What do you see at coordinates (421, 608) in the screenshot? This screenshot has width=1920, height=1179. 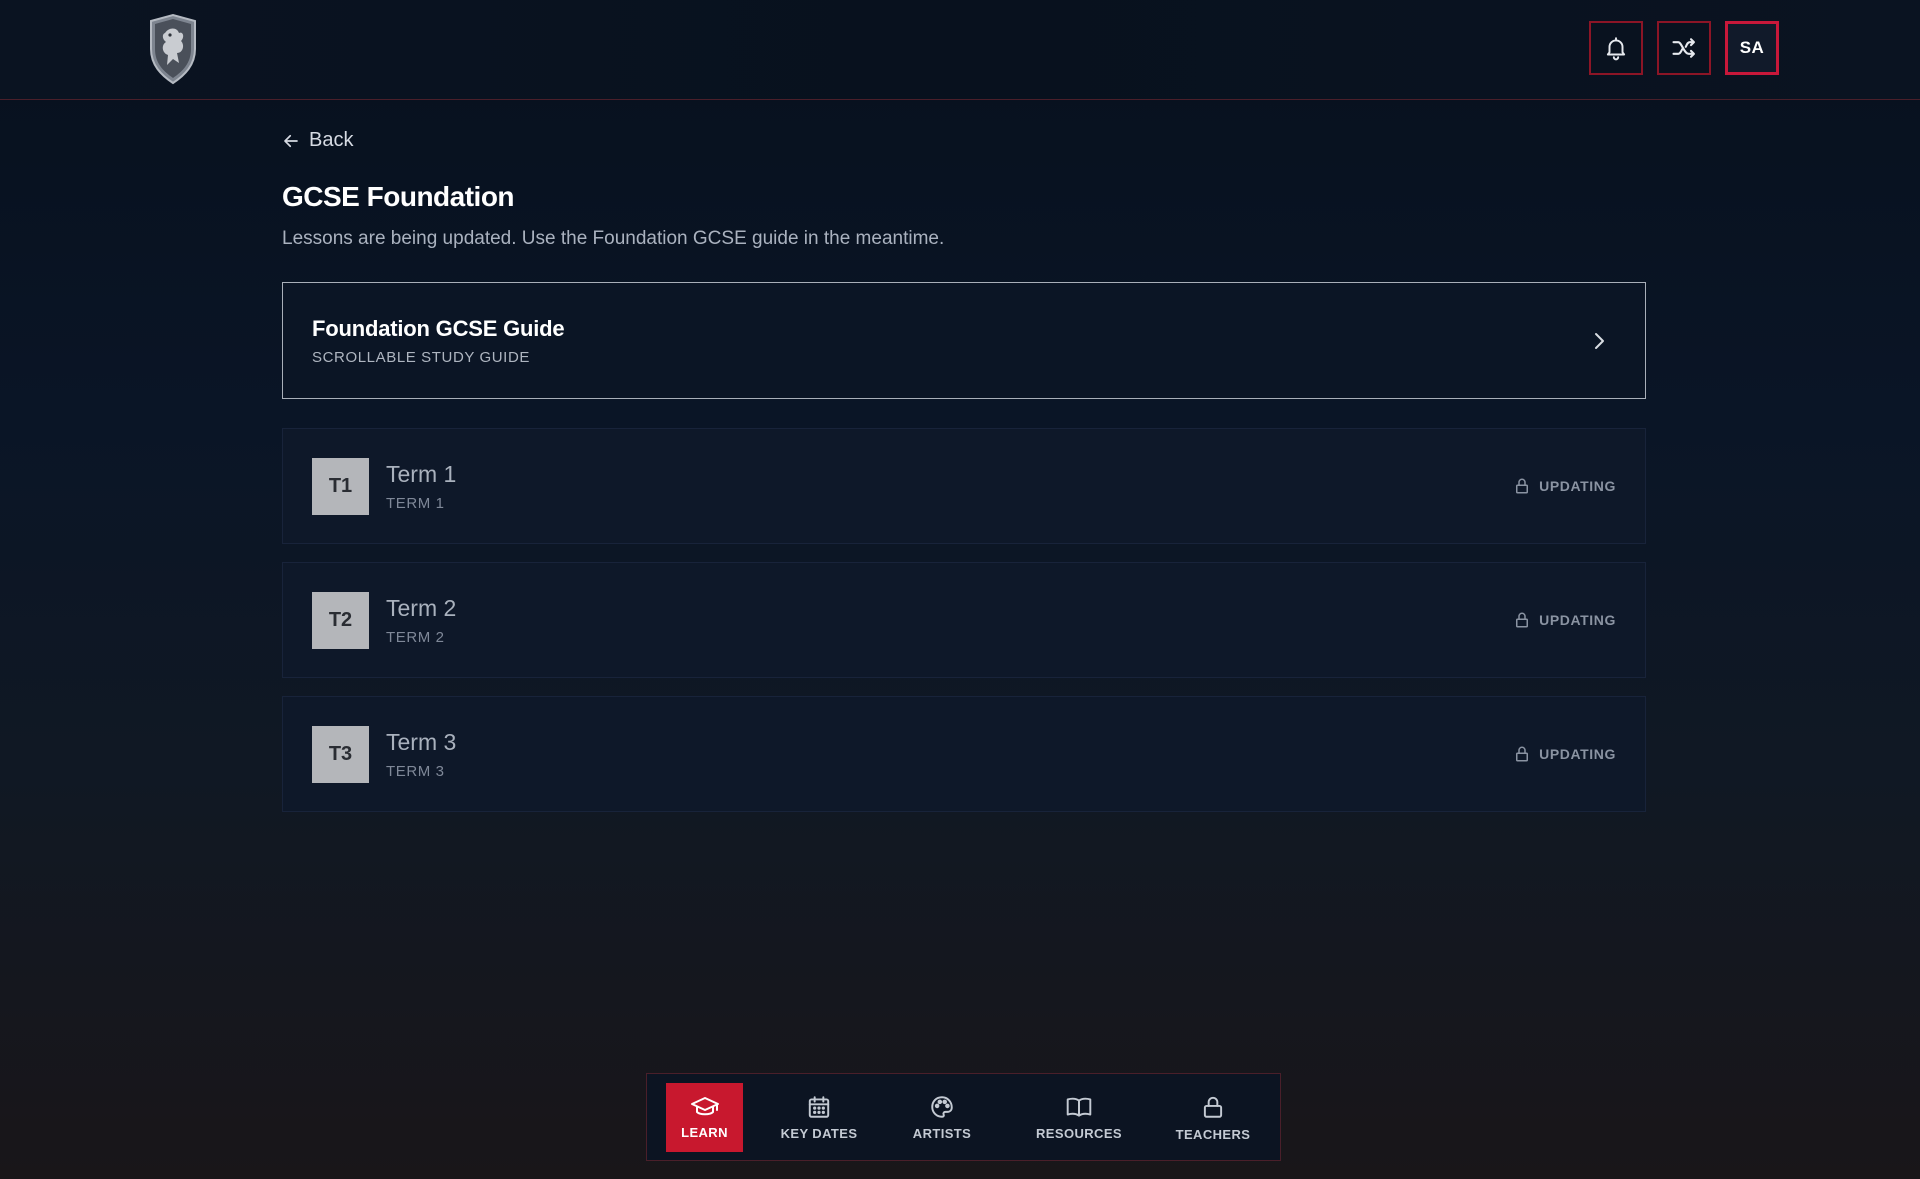 I see `term-title: Term 2` at bounding box center [421, 608].